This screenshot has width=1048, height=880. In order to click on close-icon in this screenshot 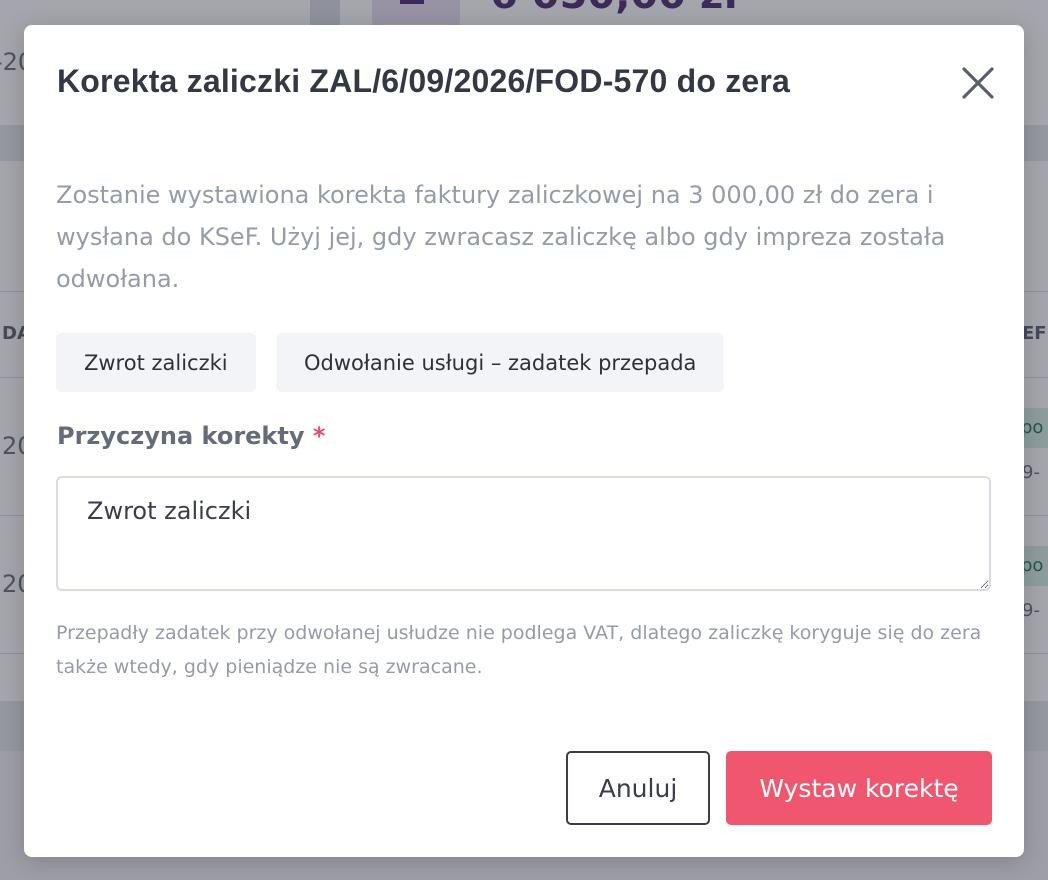, I will do `click(978, 83)`.